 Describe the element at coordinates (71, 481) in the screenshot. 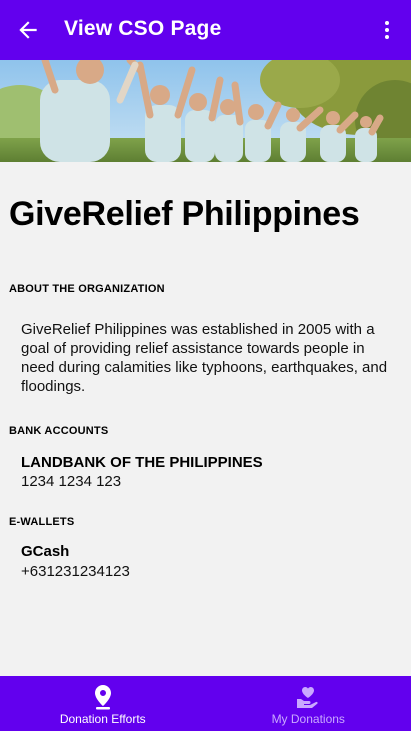

I see `bank-account-number: 1234 1234 123` at that location.